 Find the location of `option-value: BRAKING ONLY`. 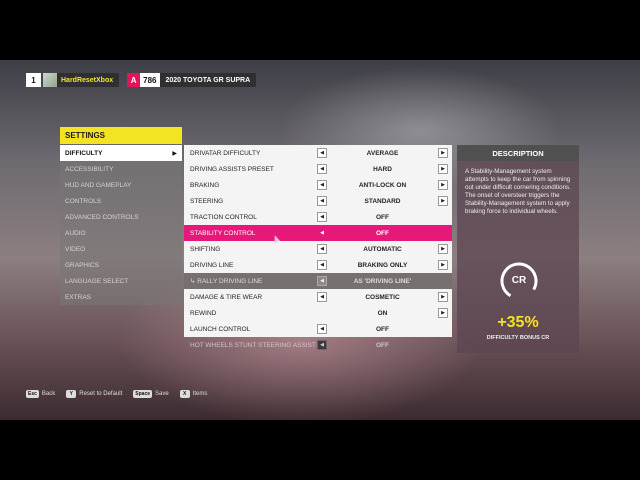

option-value: BRAKING ONLY is located at coordinates (382, 265).